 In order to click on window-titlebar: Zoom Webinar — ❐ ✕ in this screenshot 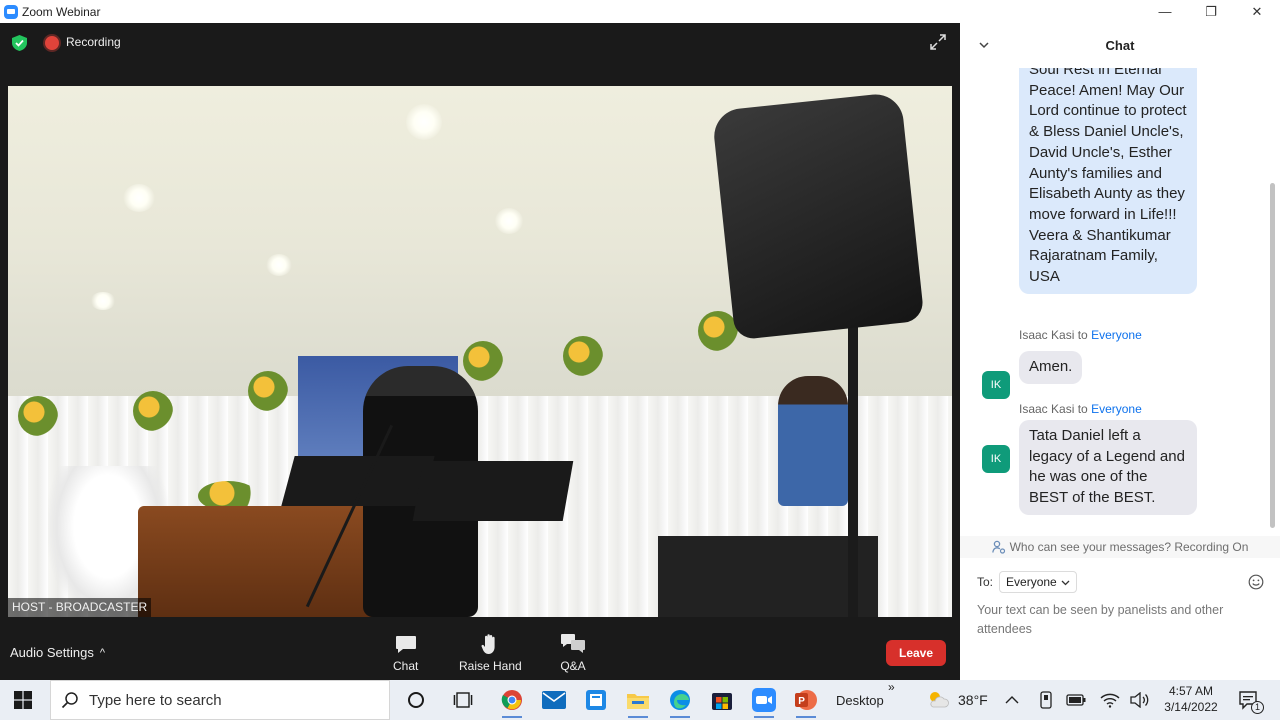, I will do `click(640, 11)`.